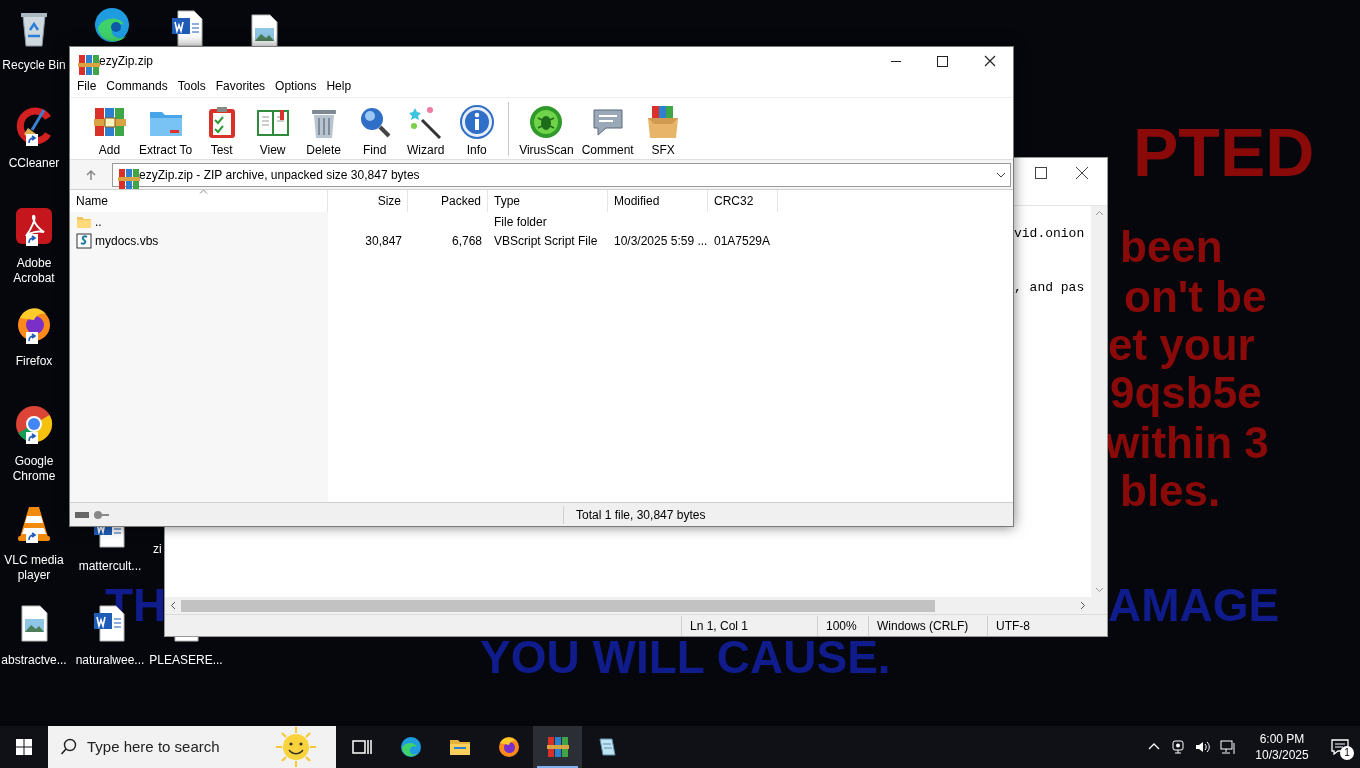 This screenshot has width=1360, height=768. What do you see at coordinates (742, 241) in the screenshot?
I see `table-cell-text: 01A7529A` at bounding box center [742, 241].